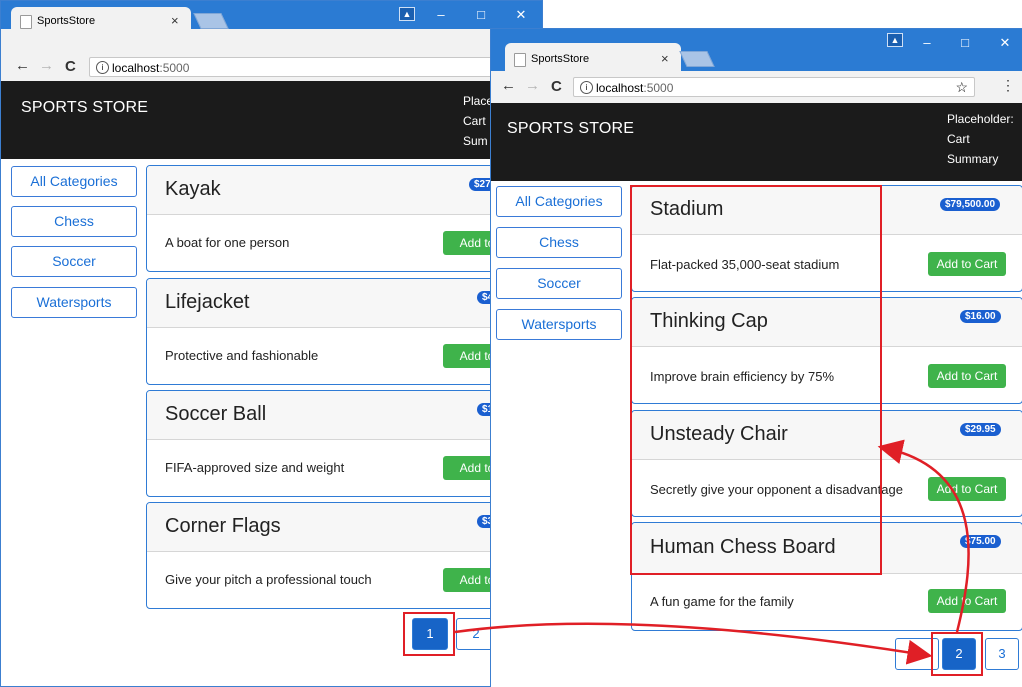  I want to click on arrow-page2-to-products, so click(923, 536).